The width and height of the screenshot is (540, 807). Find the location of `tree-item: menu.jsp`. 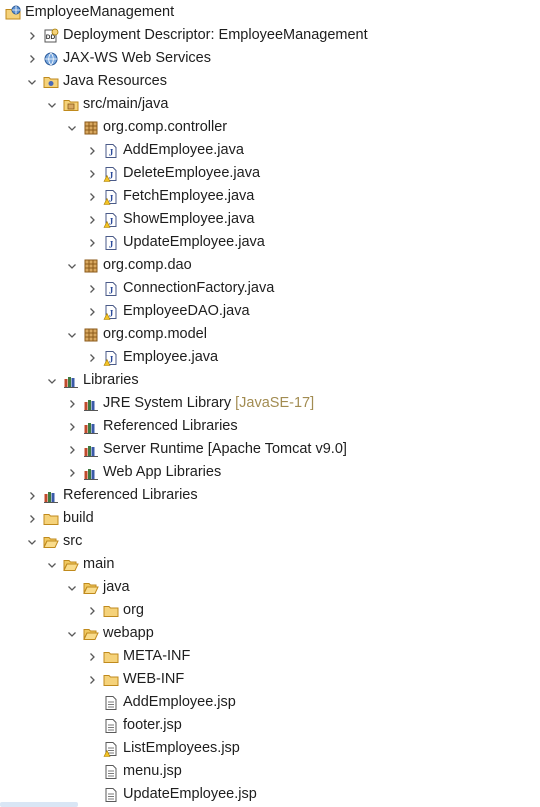

tree-item: menu.jsp is located at coordinates (133, 771).